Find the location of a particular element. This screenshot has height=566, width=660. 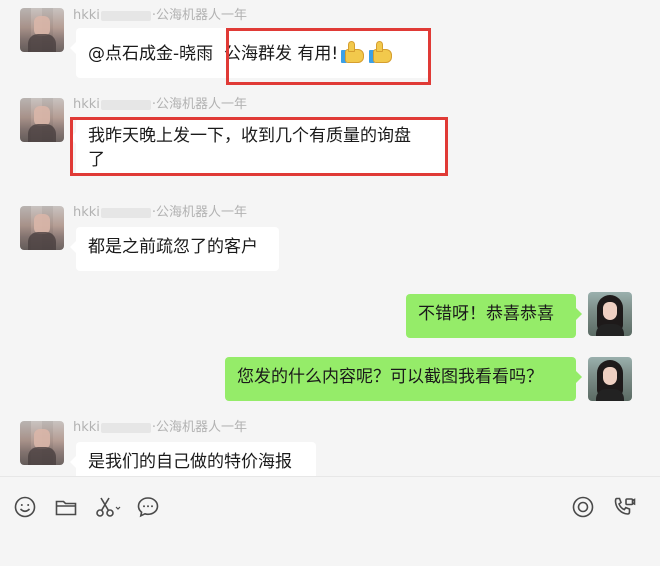

message-bubble: 是我们的自己做的特价海报 is located at coordinates (193, 459).